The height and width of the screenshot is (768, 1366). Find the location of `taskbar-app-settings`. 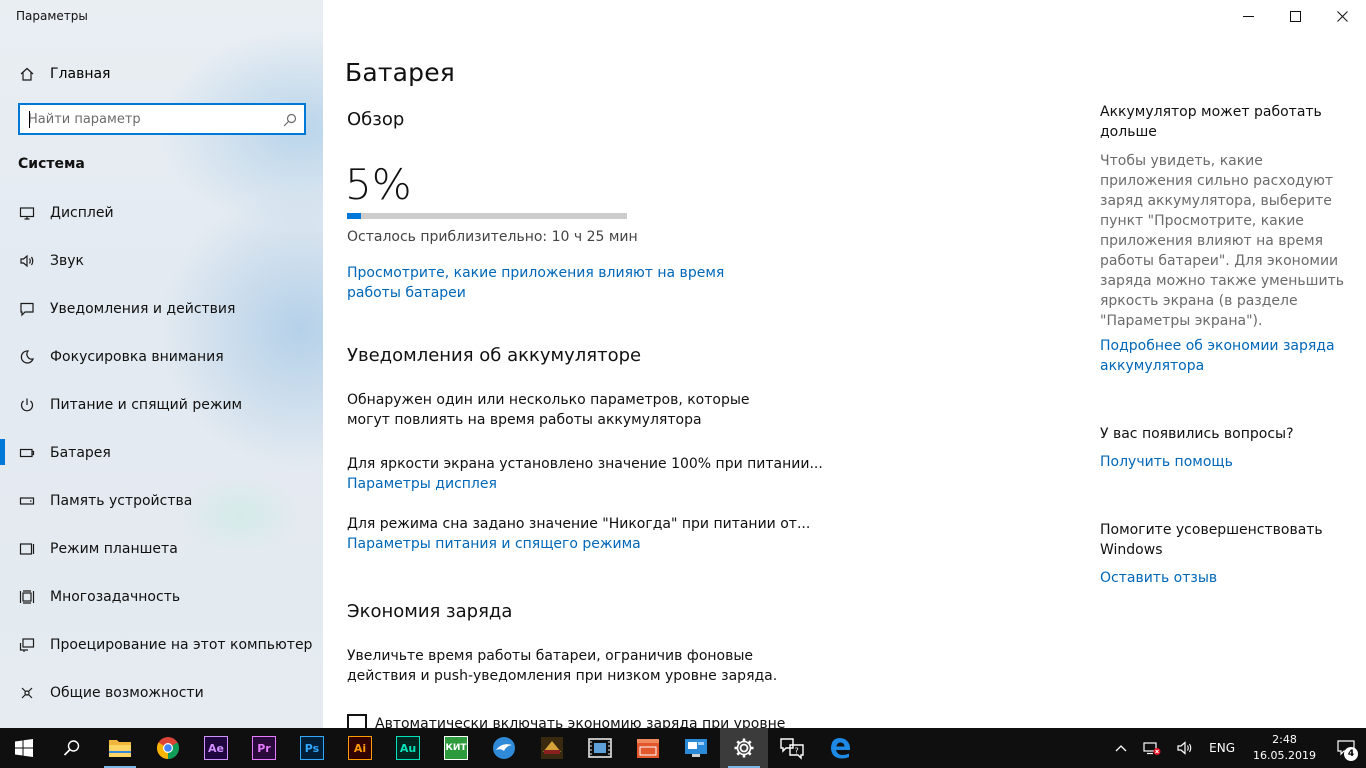

taskbar-app-settings is located at coordinates (744, 748).